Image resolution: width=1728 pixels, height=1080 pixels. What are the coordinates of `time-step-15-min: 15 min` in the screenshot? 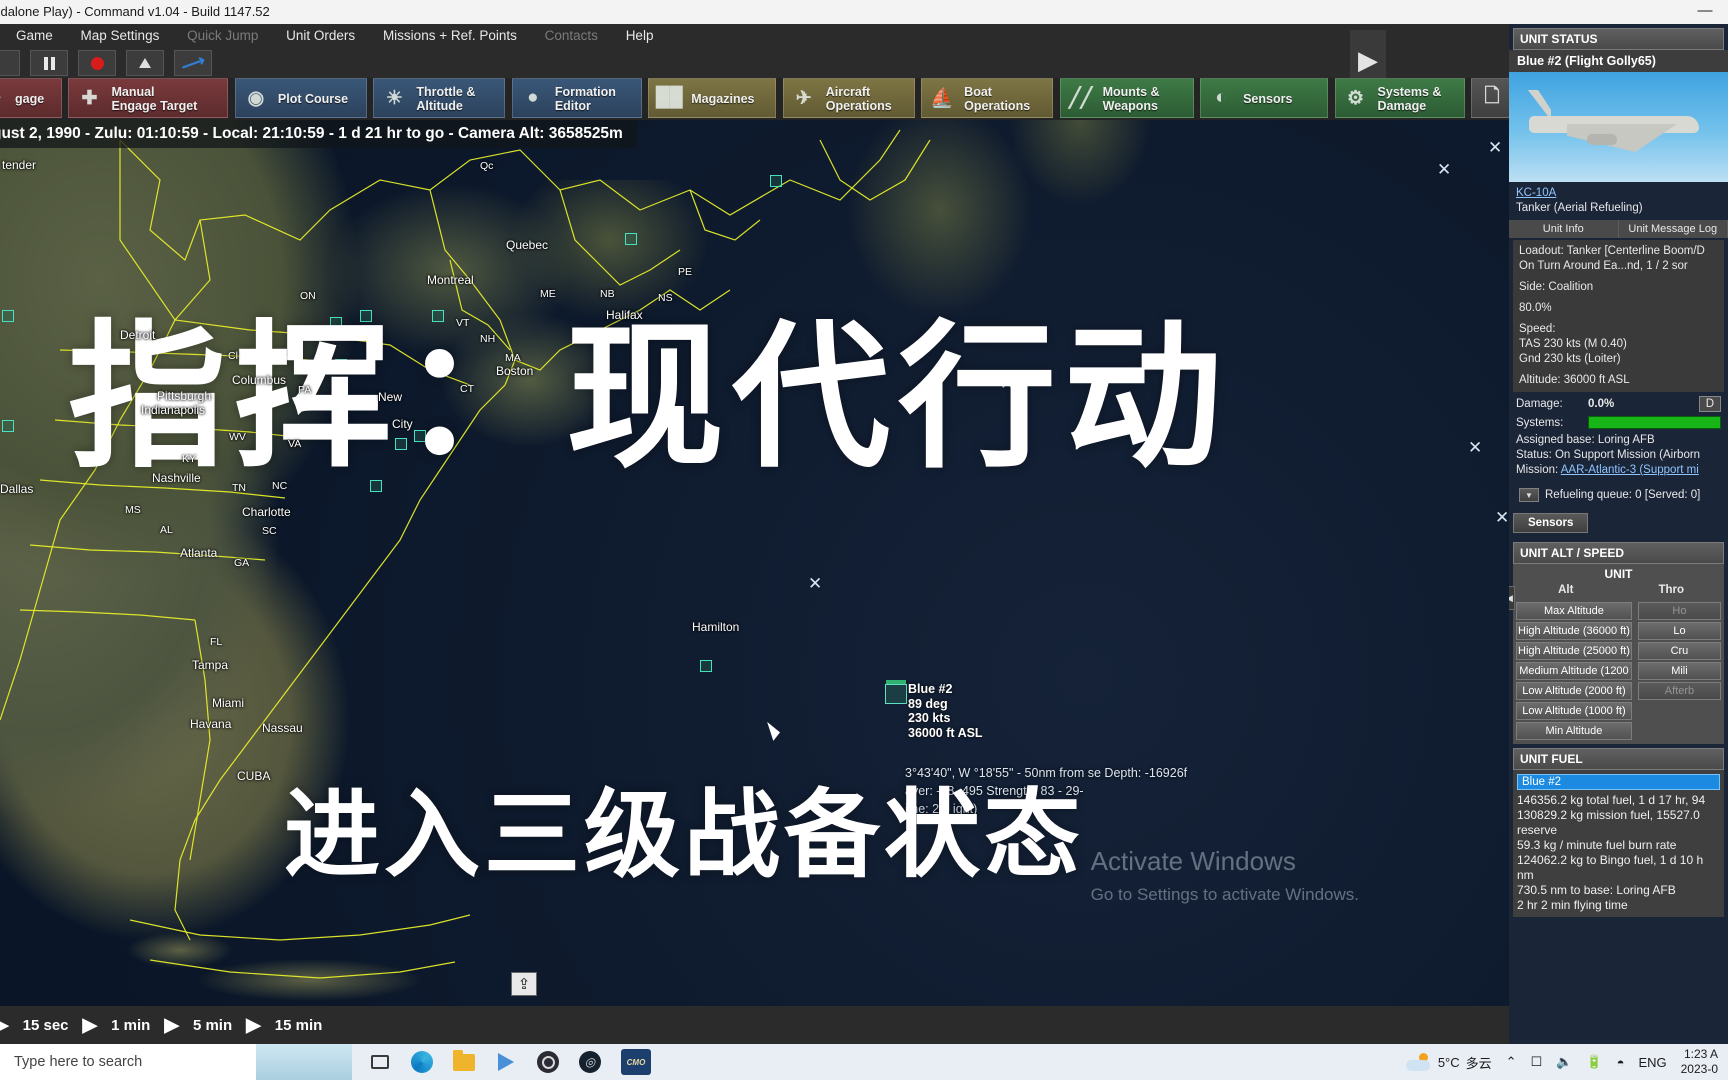 It's located at (299, 1025).